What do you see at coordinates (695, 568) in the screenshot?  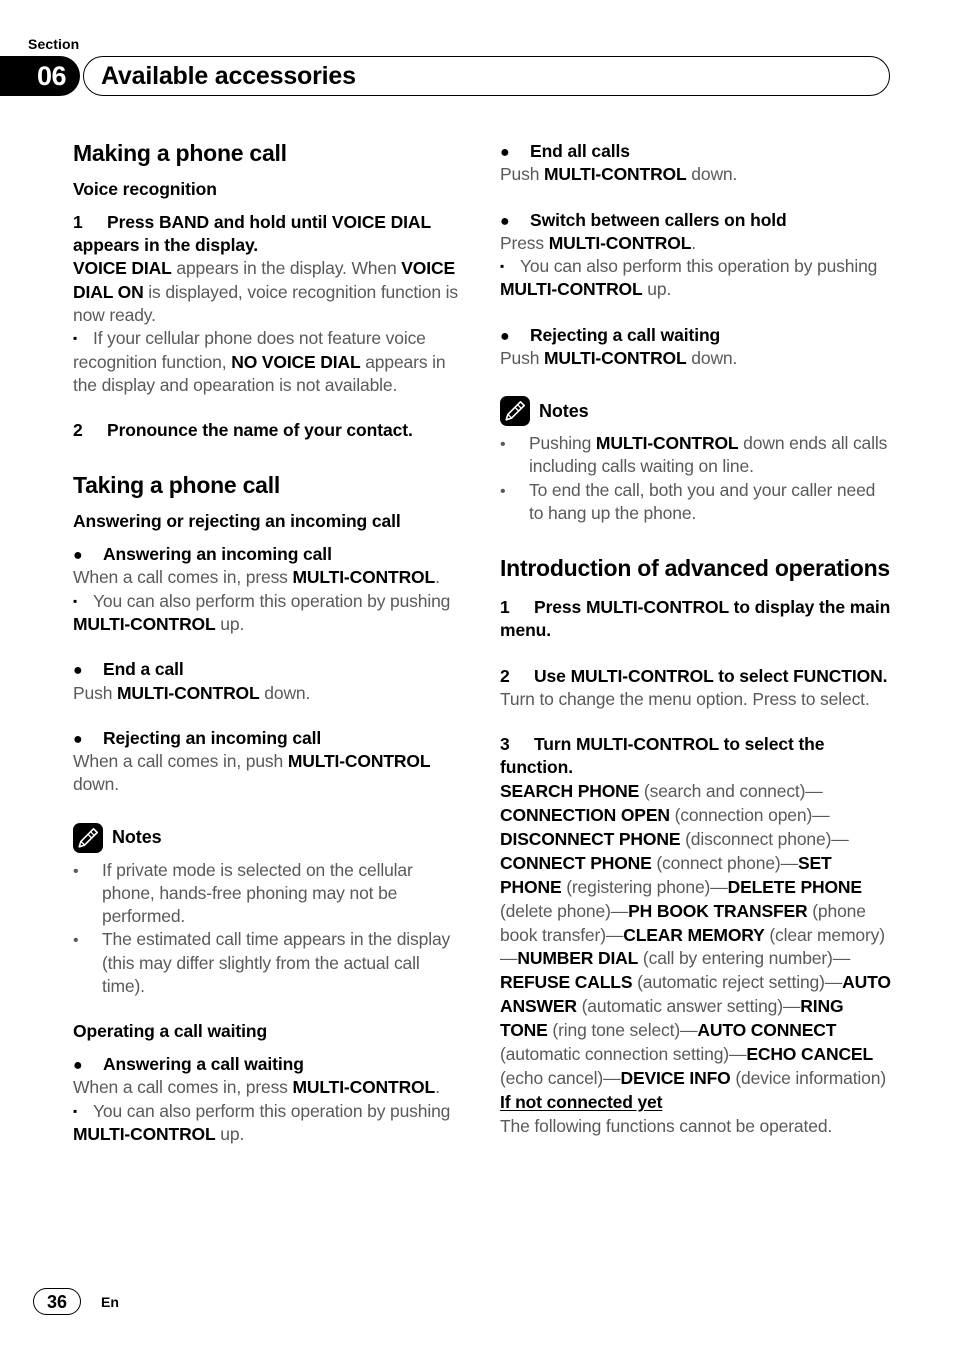 I see `heading-introduction-advanced-operations: Introduction of advanced operations` at bounding box center [695, 568].